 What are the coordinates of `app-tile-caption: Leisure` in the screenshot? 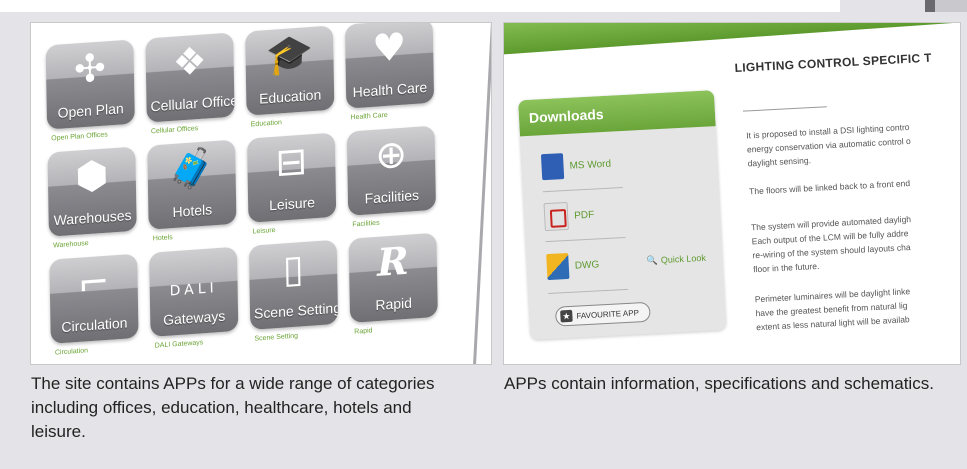 It's located at (264, 231).